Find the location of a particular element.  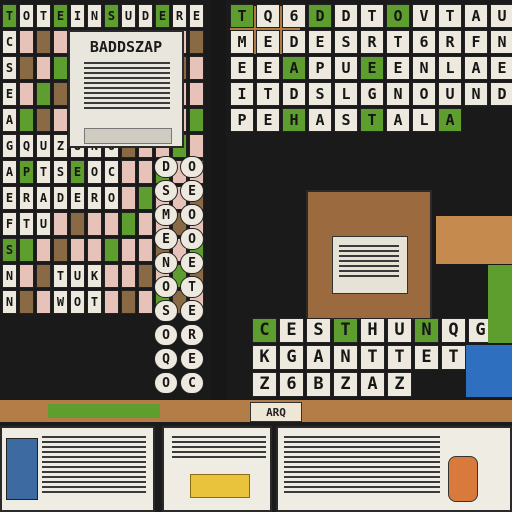

circle-tile: M is located at coordinates (166, 215).